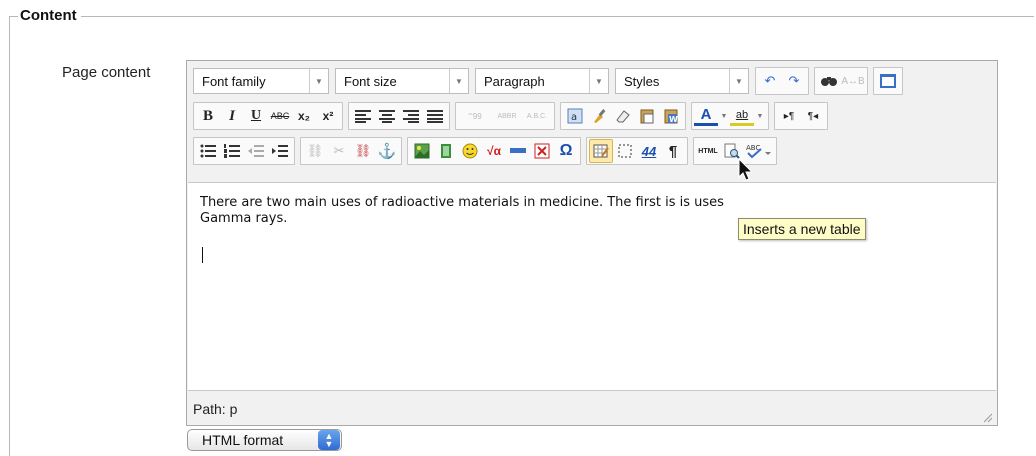  I want to click on clipboard-group: a W, so click(623, 116).